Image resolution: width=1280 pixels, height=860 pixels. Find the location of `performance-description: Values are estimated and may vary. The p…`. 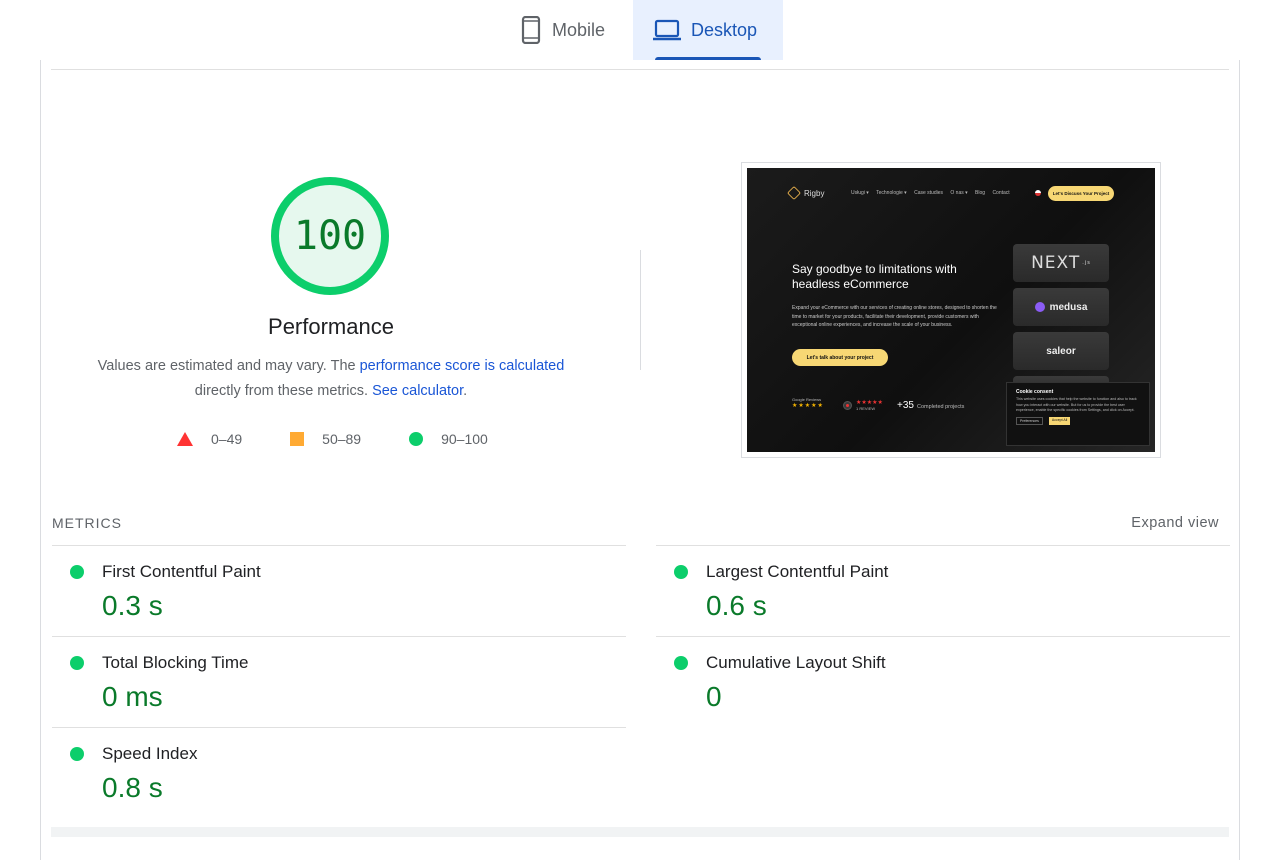

performance-description: Values are estimated and may vary. The p… is located at coordinates (331, 379).